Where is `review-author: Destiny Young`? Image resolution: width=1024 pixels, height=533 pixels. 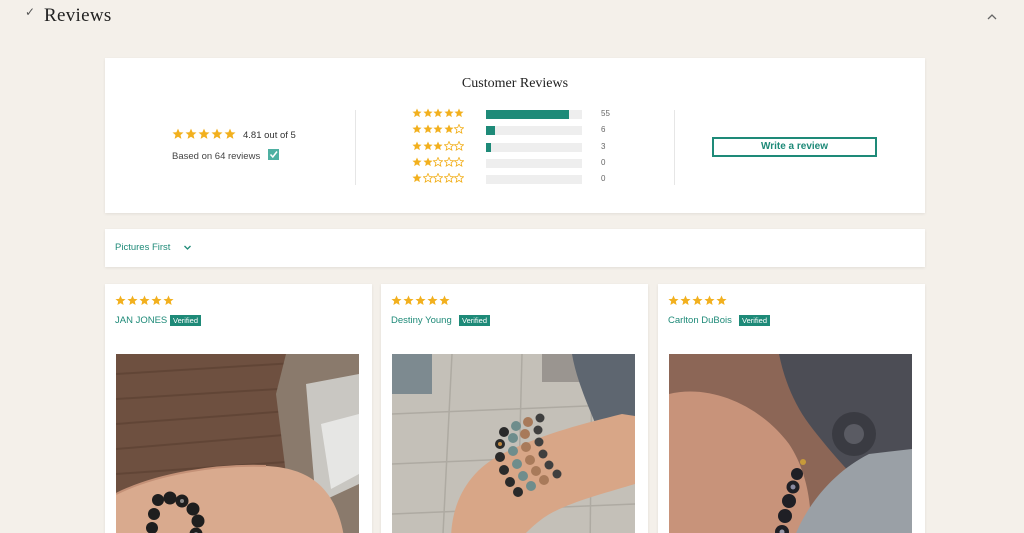 review-author: Destiny Young is located at coordinates (421, 320).